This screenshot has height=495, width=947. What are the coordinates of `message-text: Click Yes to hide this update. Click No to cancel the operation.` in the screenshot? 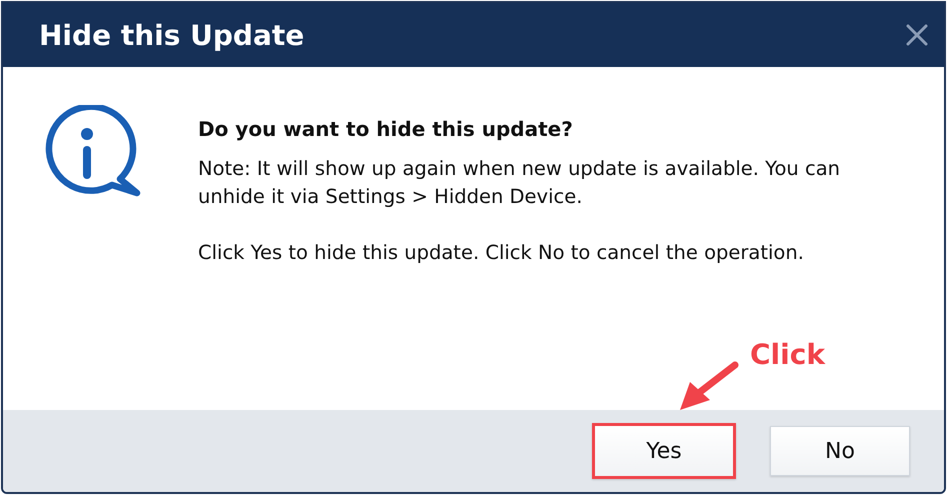 It's located at (501, 253).